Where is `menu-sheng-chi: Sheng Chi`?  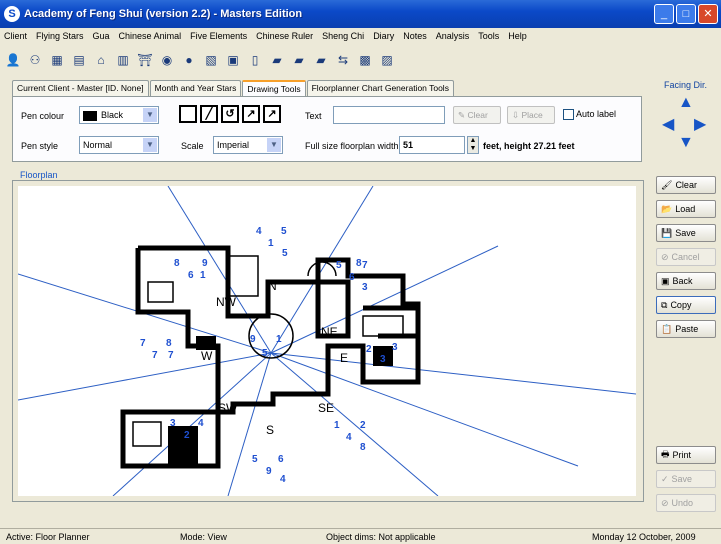
menu-sheng-chi: Sheng Chi is located at coordinates (343, 36).